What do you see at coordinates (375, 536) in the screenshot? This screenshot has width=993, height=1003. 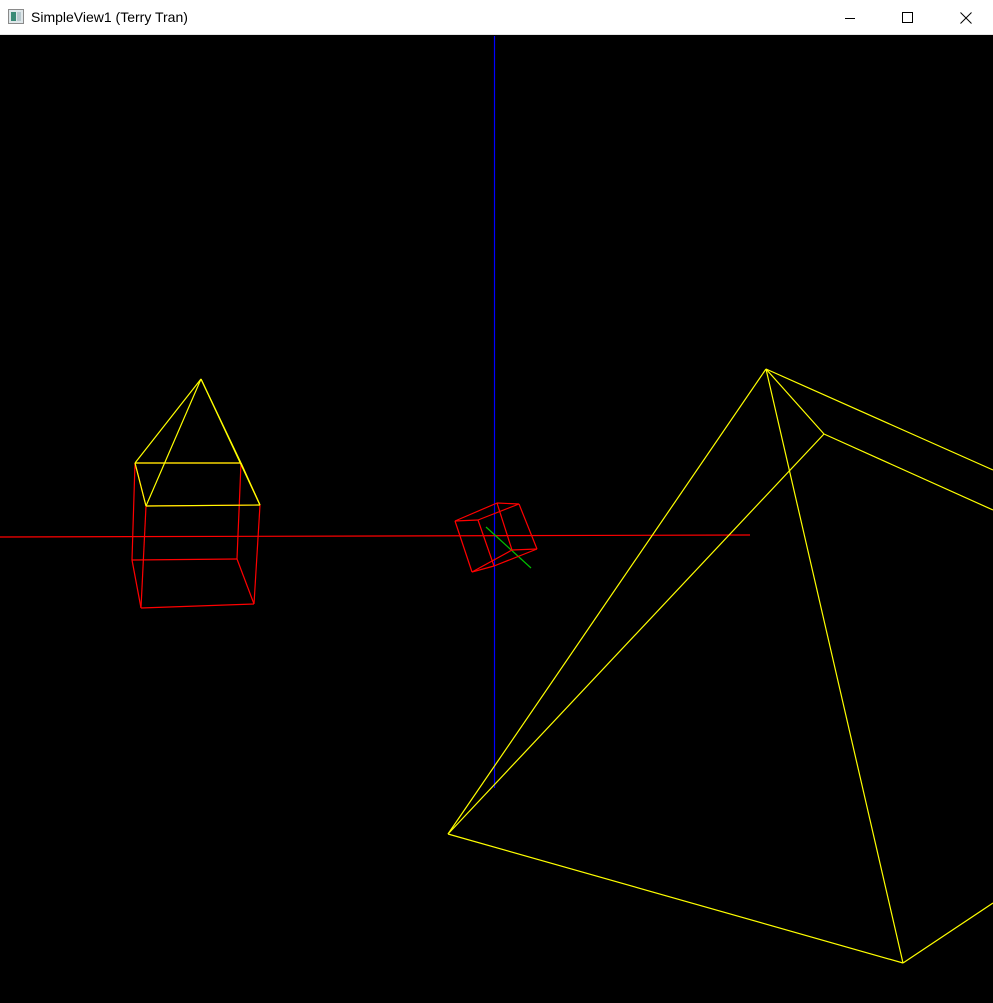 I see `x-axis-line` at bounding box center [375, 536].